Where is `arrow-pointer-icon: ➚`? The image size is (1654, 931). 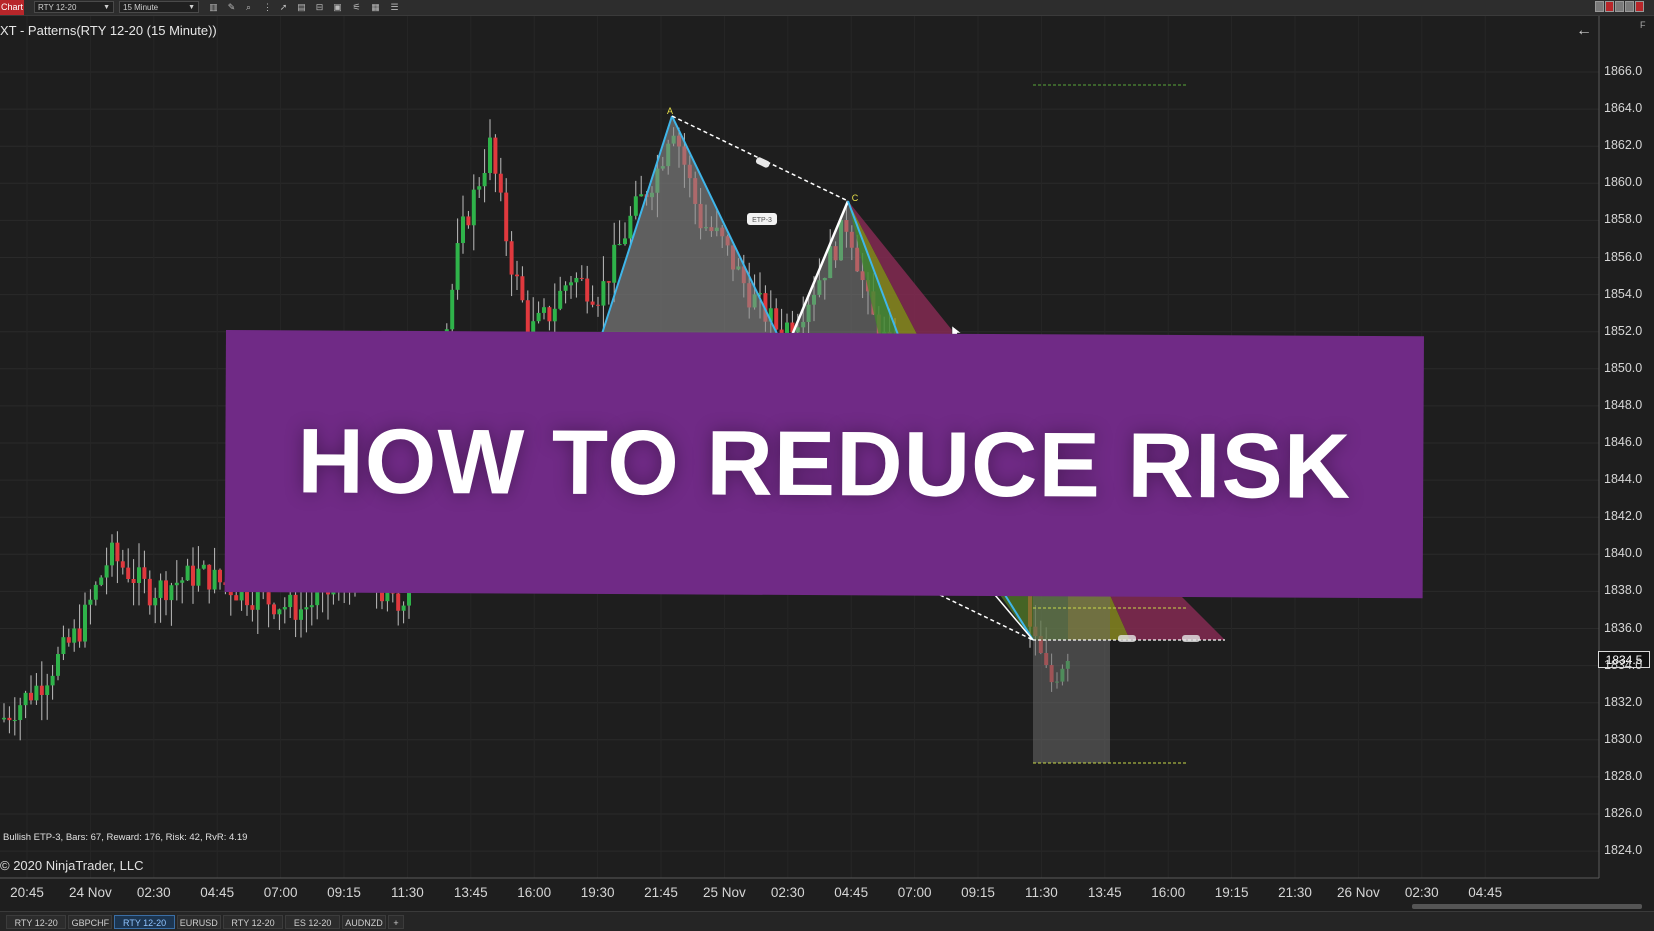
arrow-pointer-icon: ➚ is located at coordinates (283, 7).